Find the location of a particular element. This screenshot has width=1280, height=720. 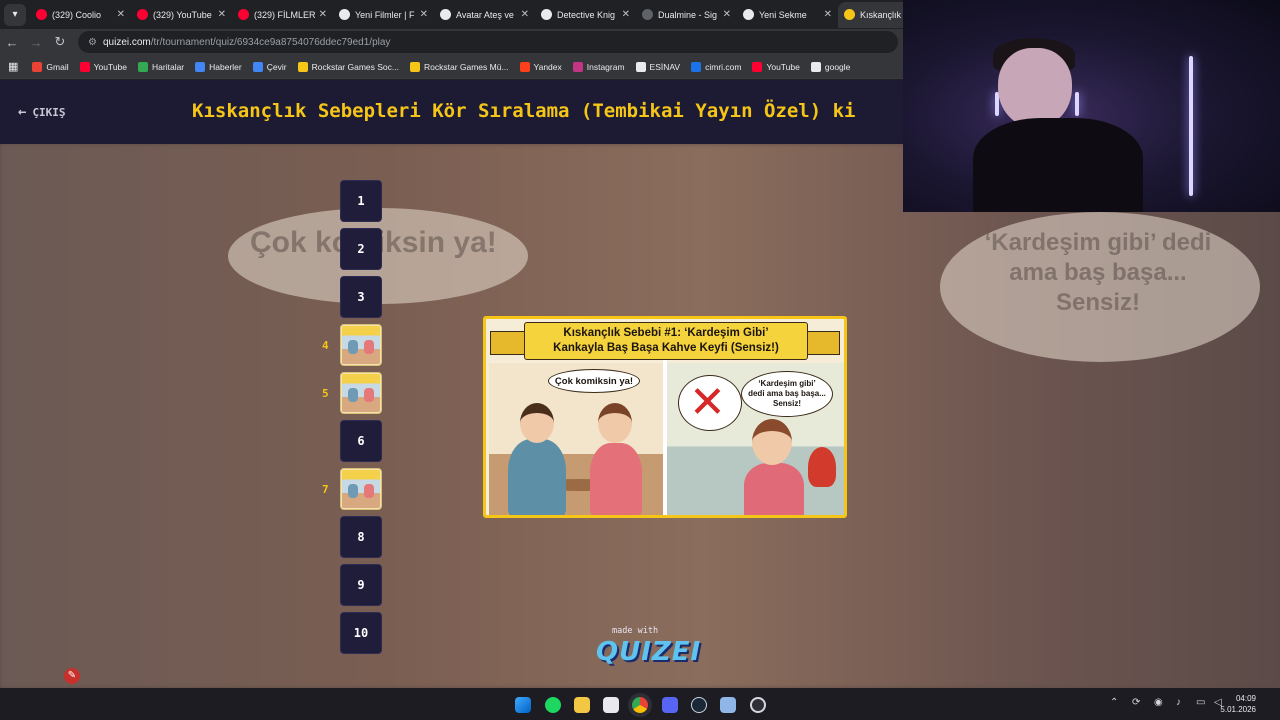

bookmark-label: Instagram is located at coordinates (605, 66).